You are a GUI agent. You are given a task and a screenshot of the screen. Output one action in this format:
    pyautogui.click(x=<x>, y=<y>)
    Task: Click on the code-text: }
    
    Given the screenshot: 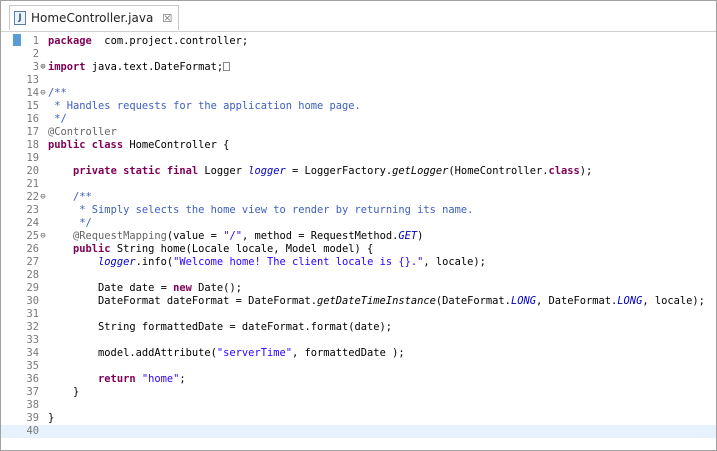 What is the action you would take?
    pyautogui.click(x=51, y=418)
    